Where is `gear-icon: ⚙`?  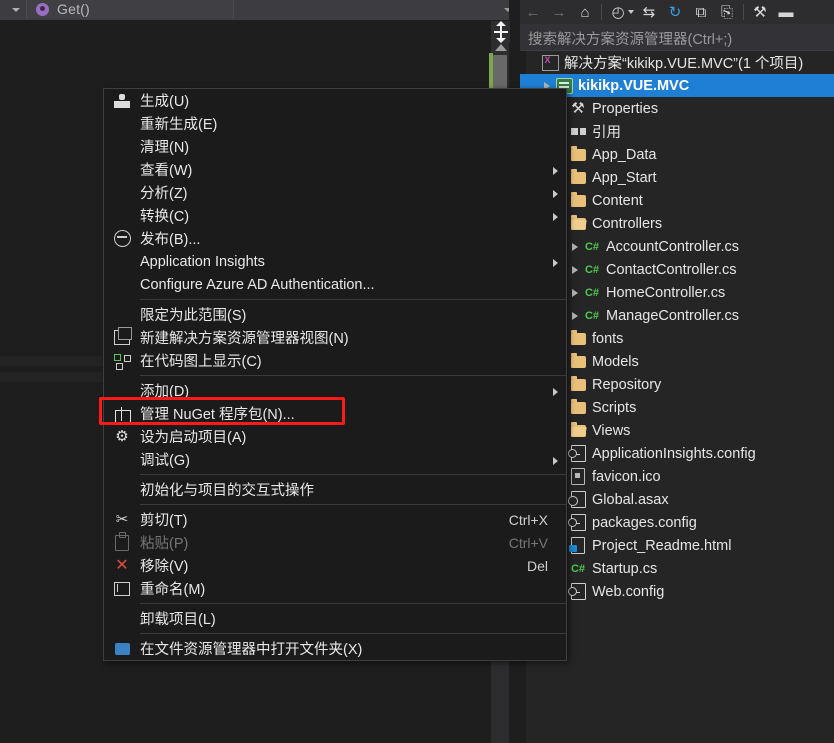
gear-icon: ⚙ is located at coordinates (122, 436).